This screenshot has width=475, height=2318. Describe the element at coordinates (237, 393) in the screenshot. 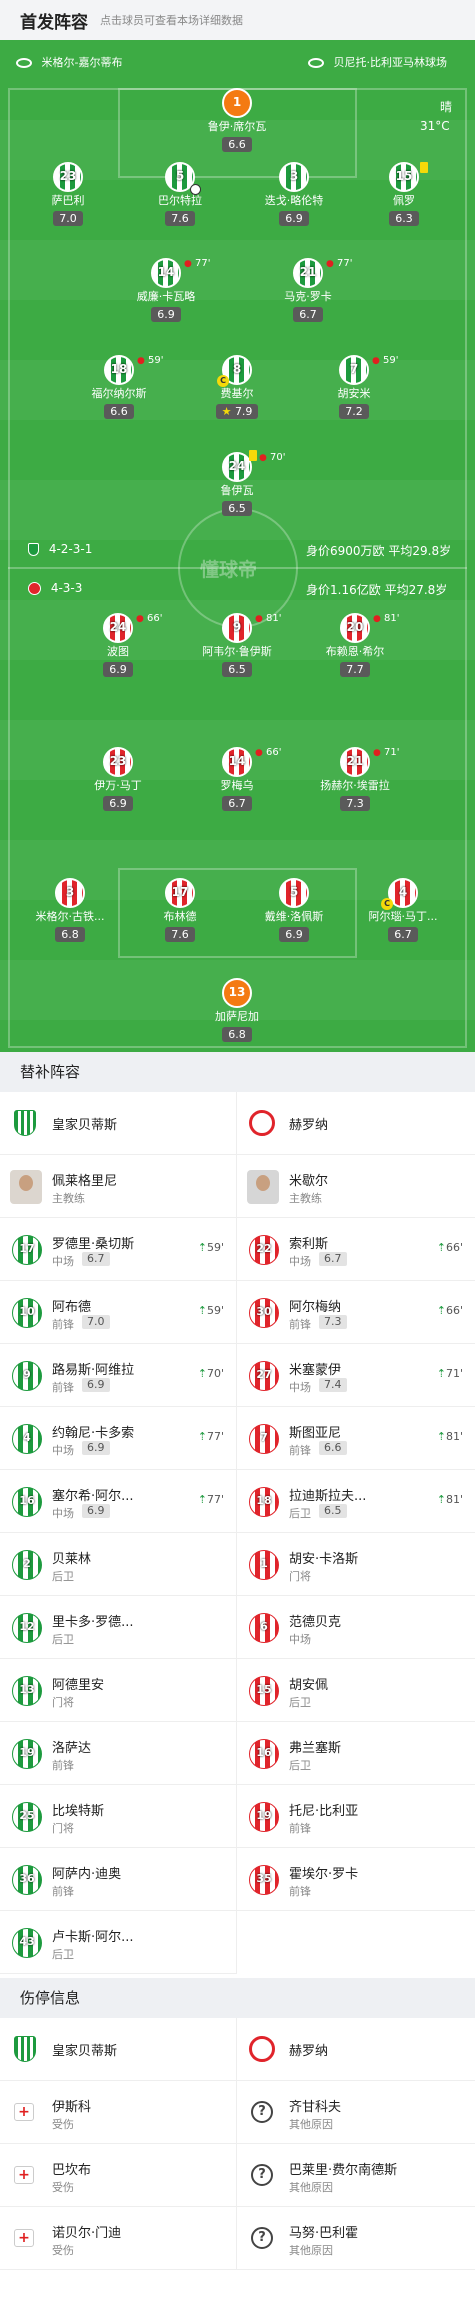

I see `player-name: 费基尔` at that location.